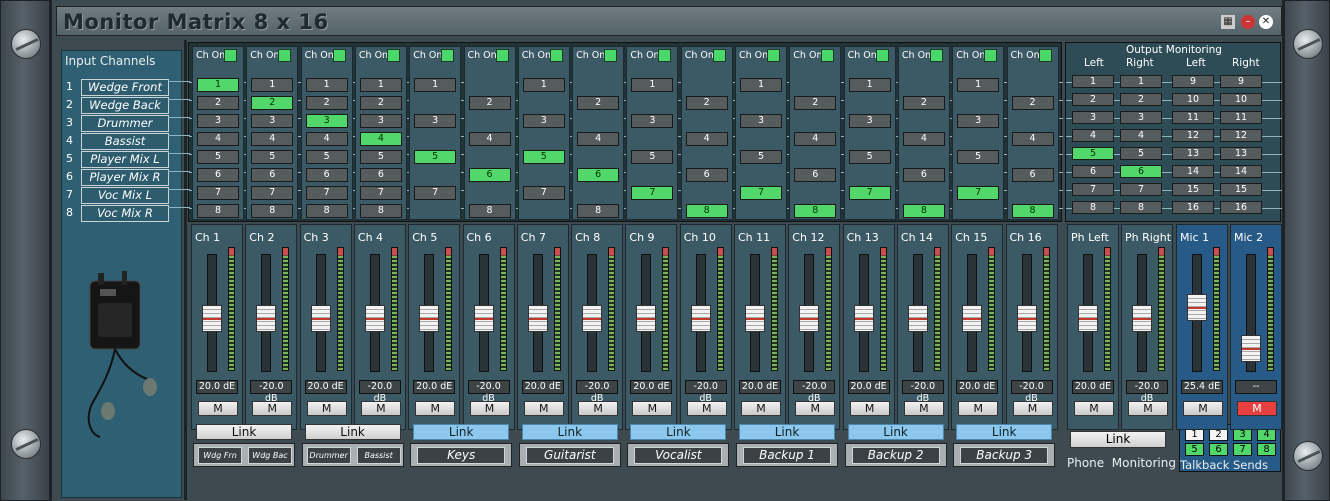  I want to click on output-monitor-button: 1, so click(1093, 81).